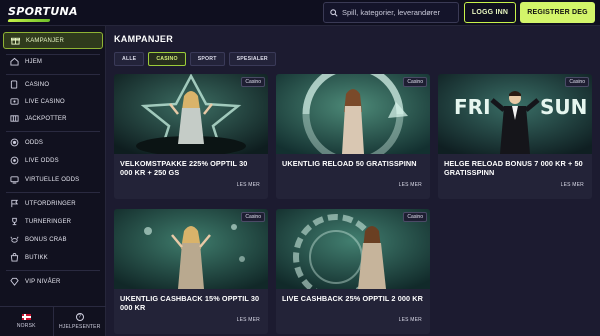 The height and width of the screenshot is (336, 600). What do you see at coordinates (349, 163) in the screenshot?
I see `promo-title: UKENTLIG RELOAD 50 GRATISSPINN` at bounding box center [349, 163].